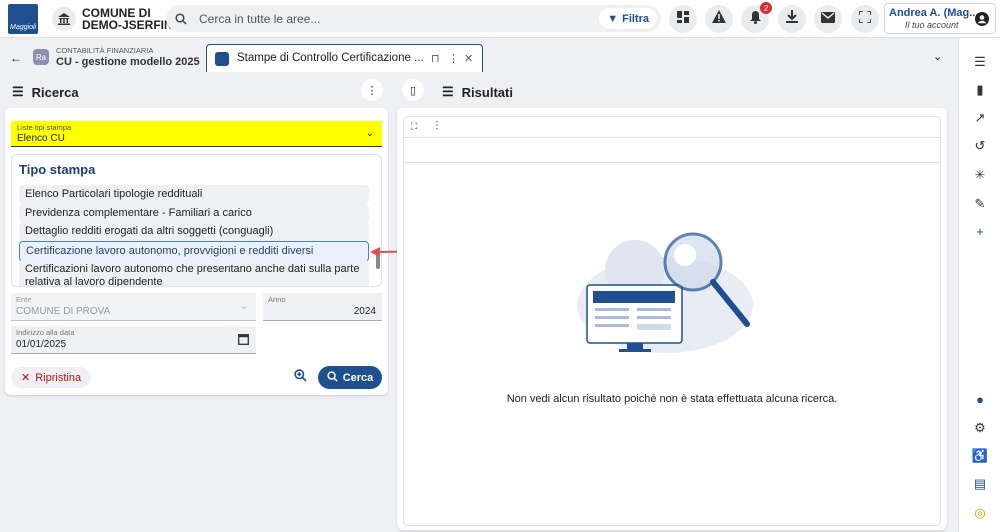 The height and width of the screenshot is (532, 1000). Describe the element at coordinates (41, 138) in the screenshot. I see `print-list-value: Elenco CU` at that location.